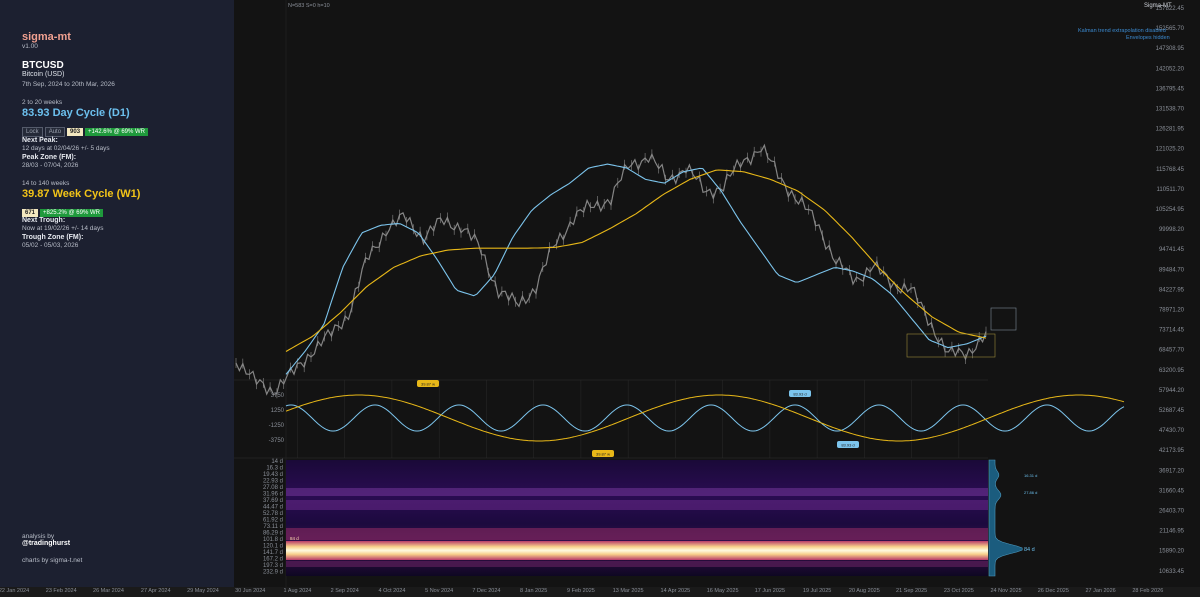  What do you see at coordinates (278, 411) in the screenshot?
I see `oscillator-tick-label: 1250` at bounding box center [278, 411].